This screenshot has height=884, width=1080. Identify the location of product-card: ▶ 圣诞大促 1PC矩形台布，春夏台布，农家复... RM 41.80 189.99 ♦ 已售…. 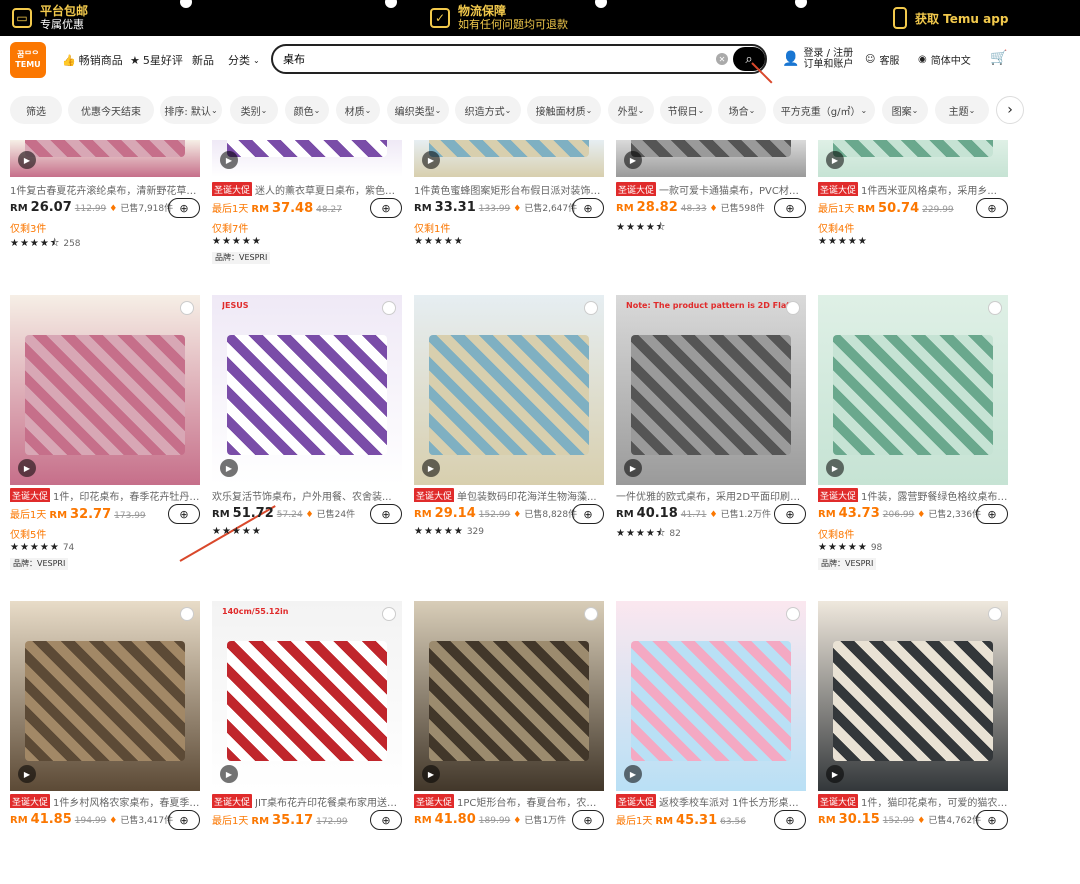
(509, 742).